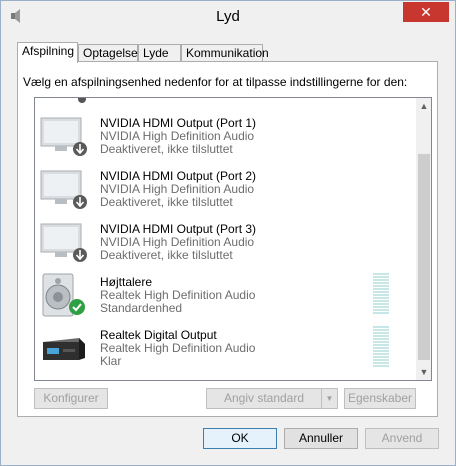 The height and width of the screenshot is (466, 456). I want to click on digital-output-icon, so click(64, 349).